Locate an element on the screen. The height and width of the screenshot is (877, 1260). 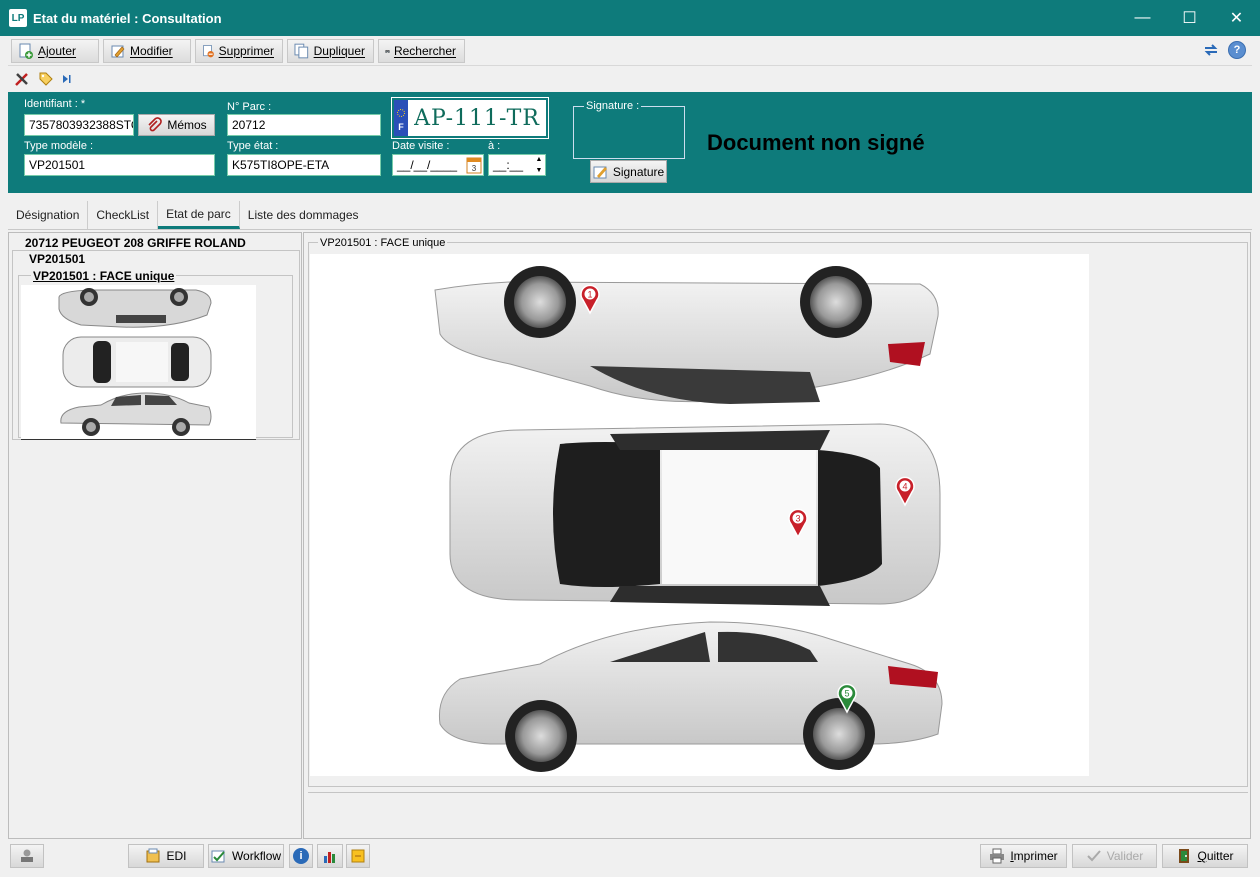
notes-icon is located at coordinates (358, 856).